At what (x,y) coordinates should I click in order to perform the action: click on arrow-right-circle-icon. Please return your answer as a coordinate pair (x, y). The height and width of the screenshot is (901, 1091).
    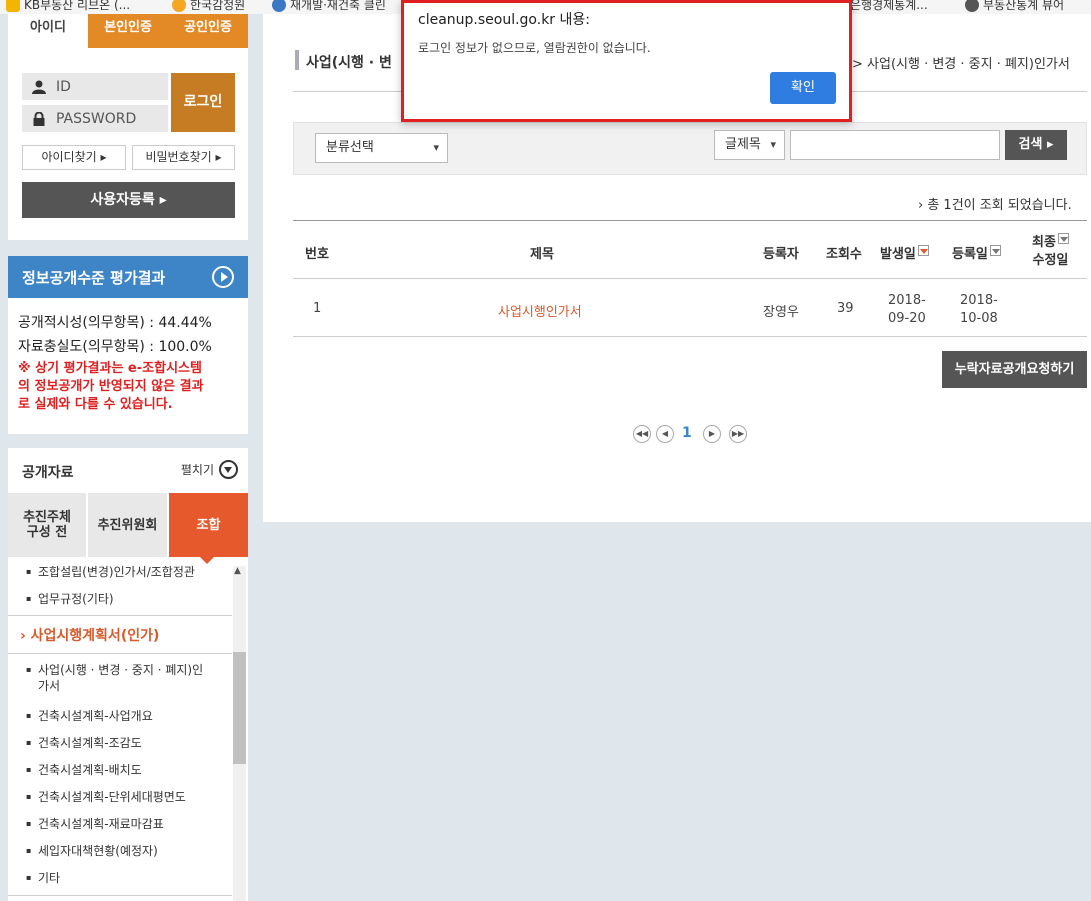
    Looking at the image, I should click on (223, 277).